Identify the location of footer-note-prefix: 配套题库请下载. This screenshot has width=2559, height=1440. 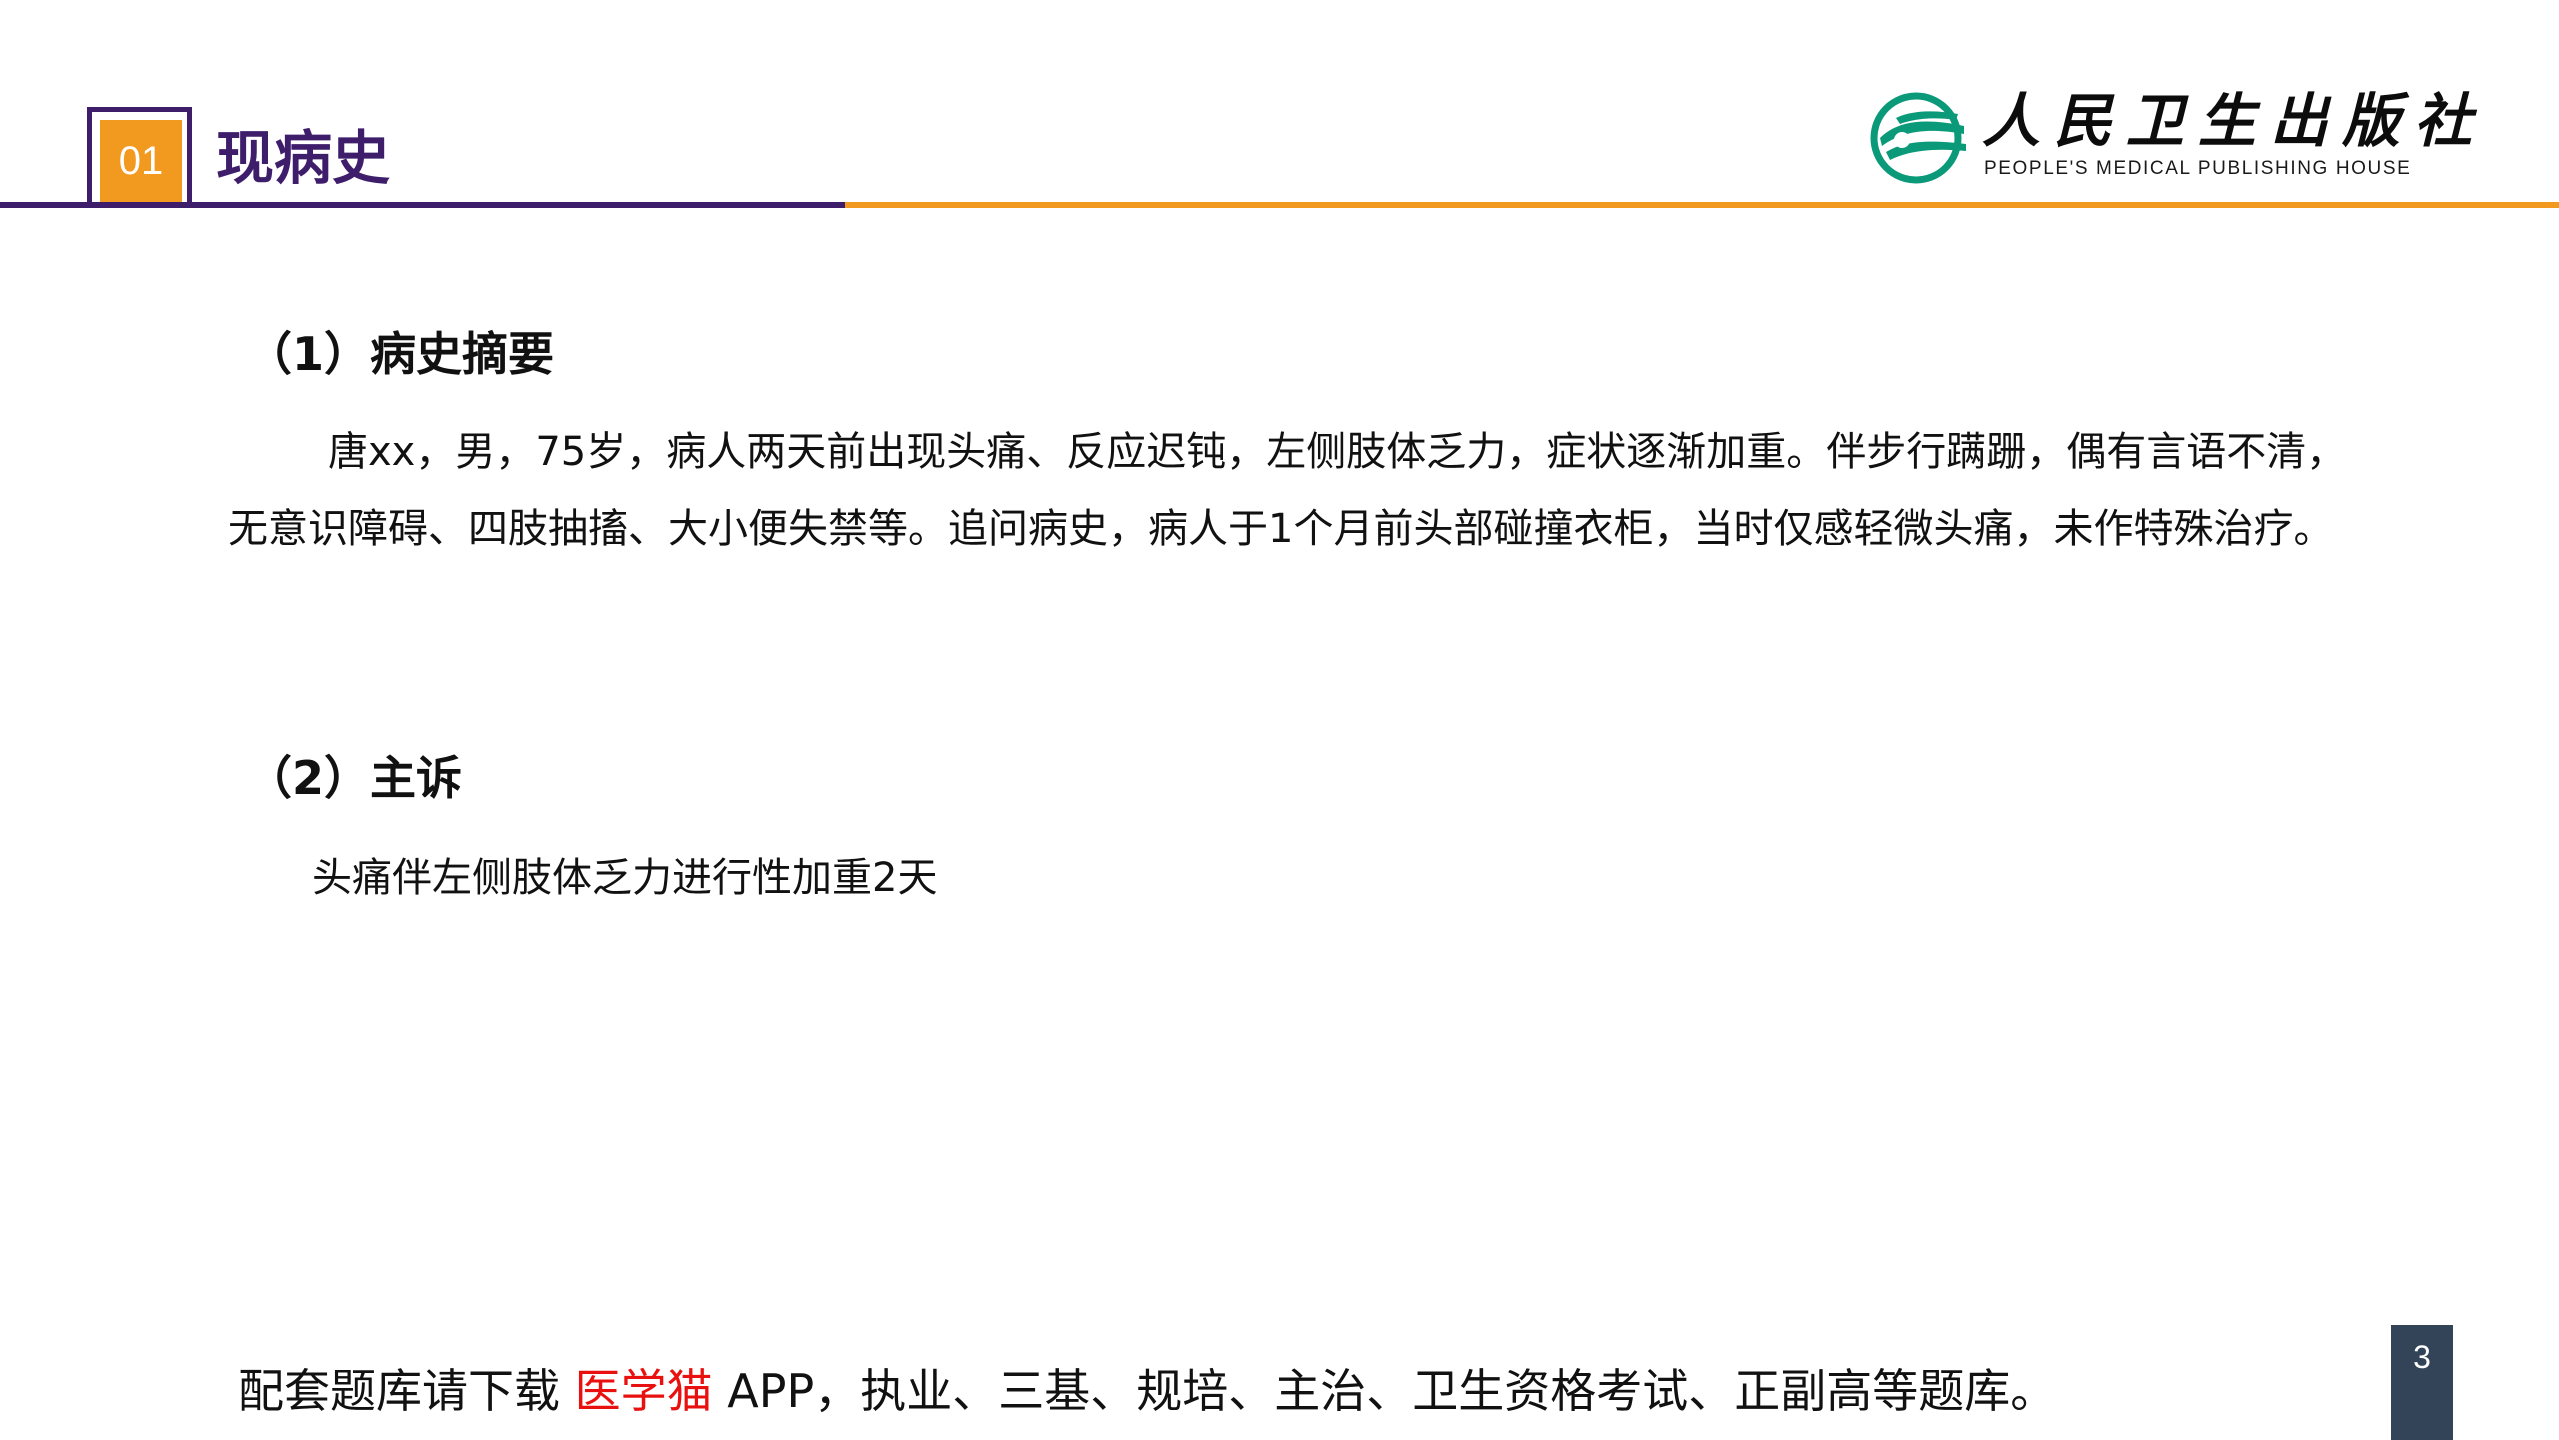
(406, 1391).